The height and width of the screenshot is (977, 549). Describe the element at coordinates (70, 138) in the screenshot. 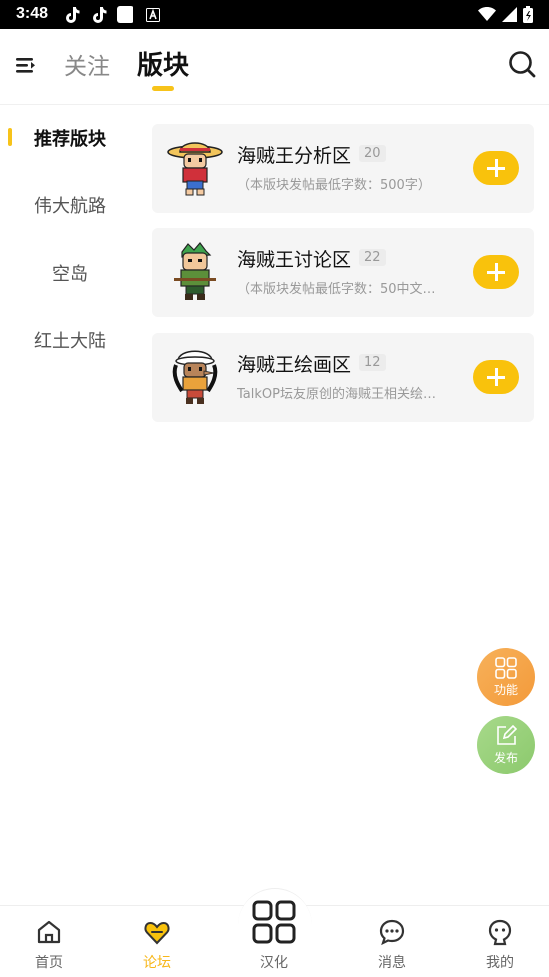

I see `sidebar-item-recommended: 推荐版块` at that location.